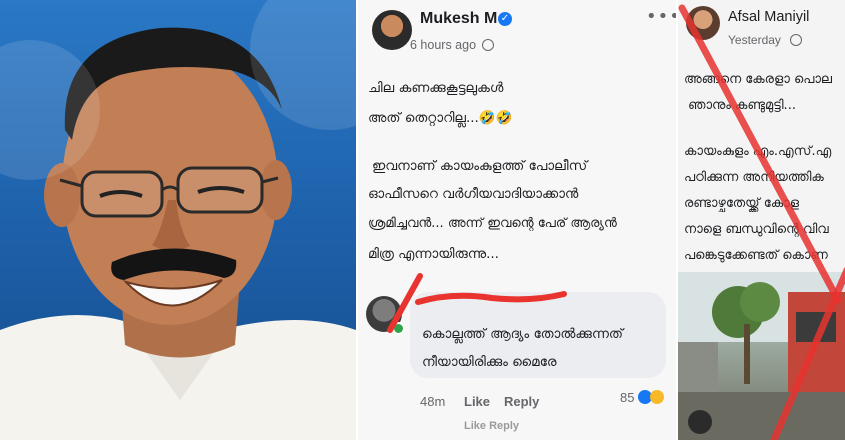  What do you see at coordinates (480, 166) in the screenshot?
I see `post-text-line: ഇവനാണ് കായംകുളത്ത് പോലീസ്` at bounding box center [480, 166].